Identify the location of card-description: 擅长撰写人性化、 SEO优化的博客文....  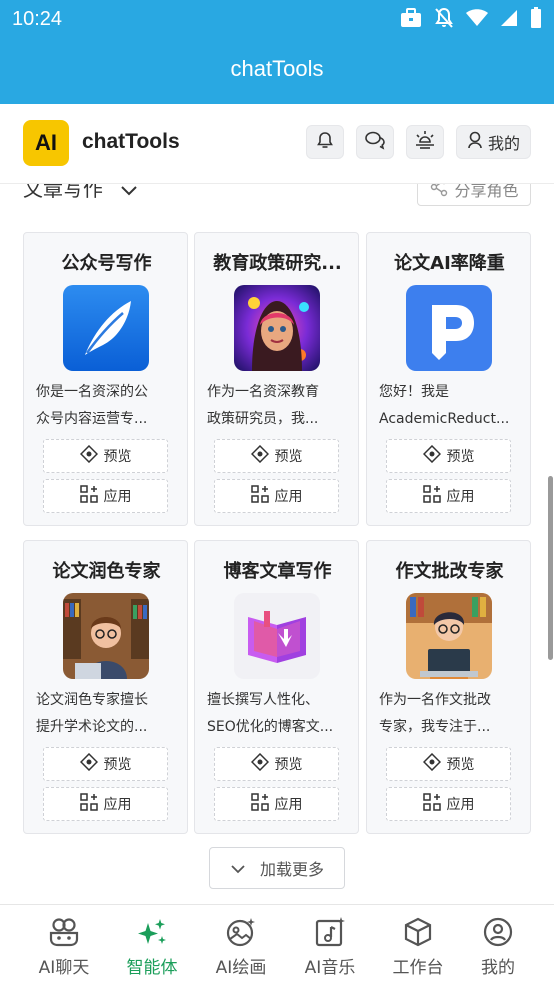
(278, 714).